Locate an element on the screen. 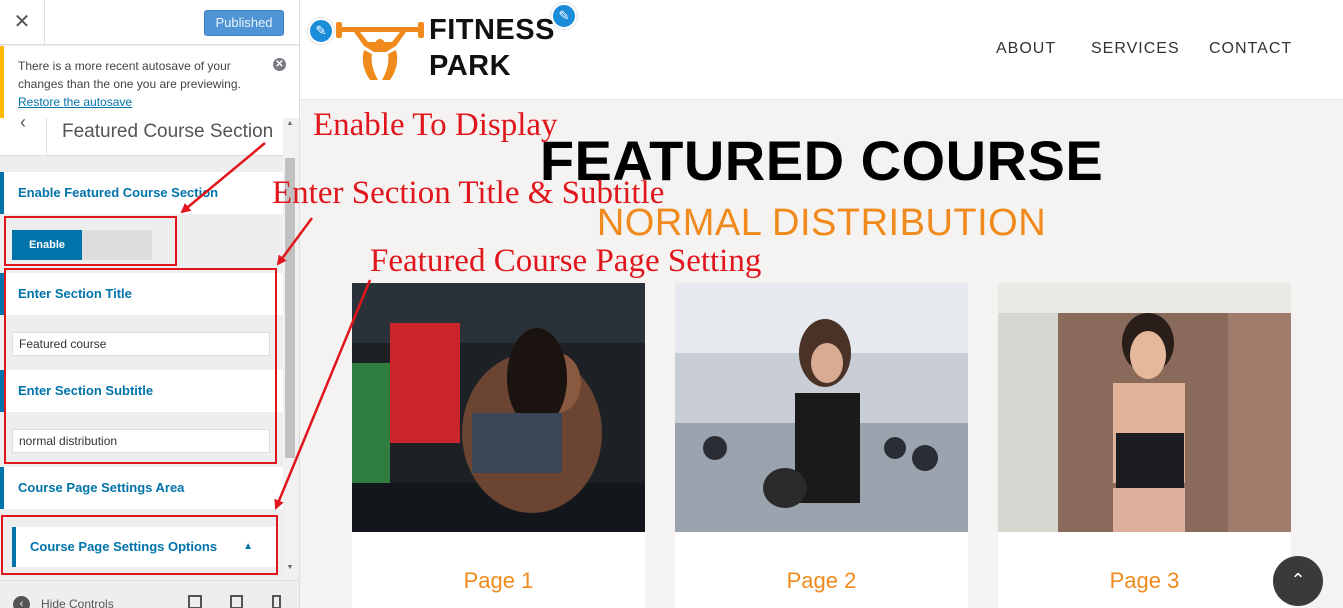  section-header: ‹ Featured Course Section is located at coordinates (141, 134).